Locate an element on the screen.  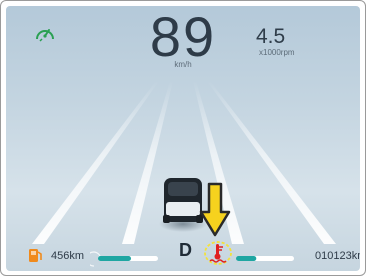
speed-value: 89 is located at coordinates (183, 37).